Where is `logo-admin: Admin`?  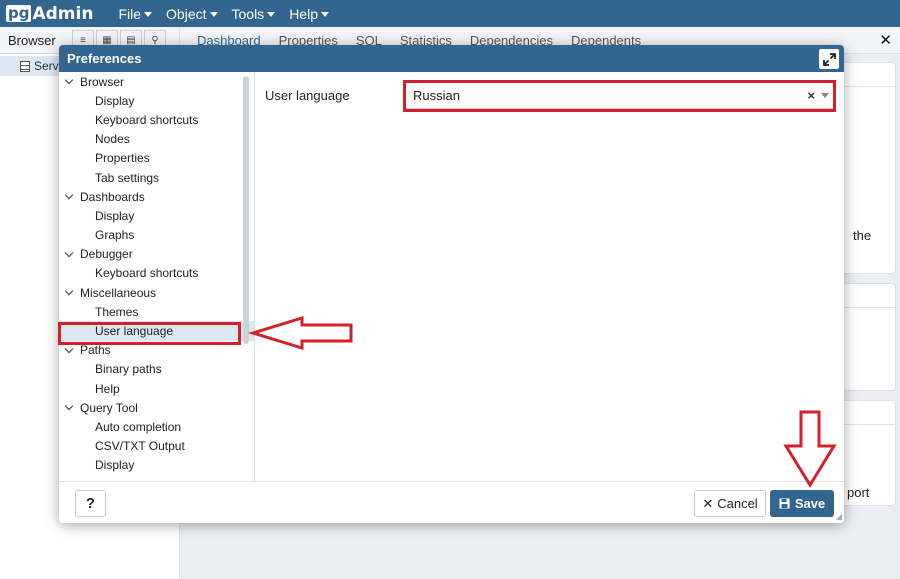 logo-admin: Admin is located at coordinates (63, 13).